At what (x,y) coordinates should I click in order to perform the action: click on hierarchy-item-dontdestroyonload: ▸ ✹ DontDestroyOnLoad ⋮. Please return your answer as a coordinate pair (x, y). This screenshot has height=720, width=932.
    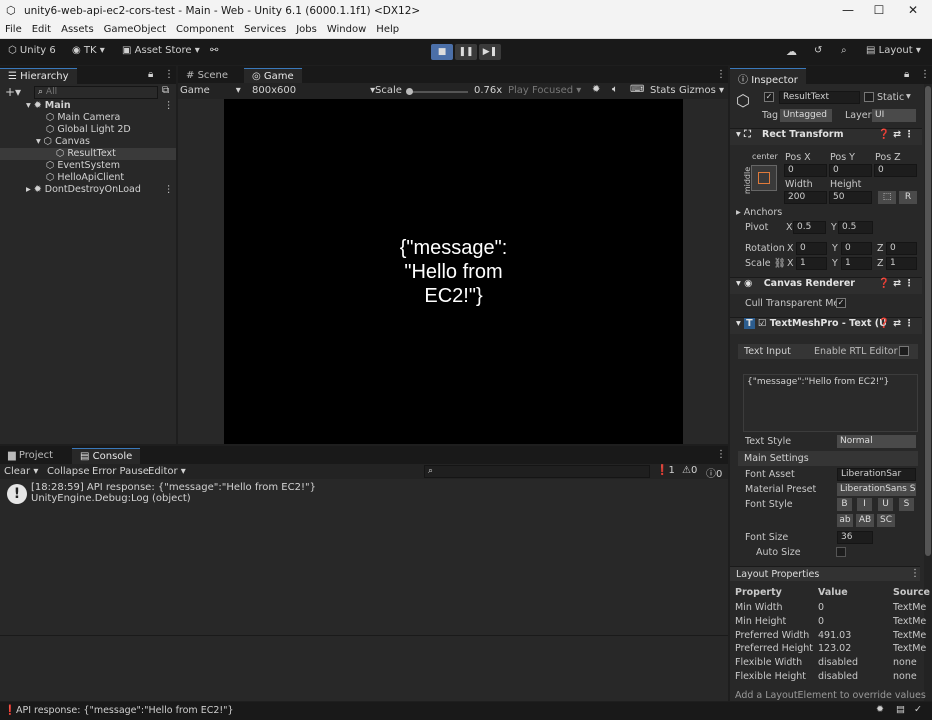
    Looking at the image, I should click on (88, 190).